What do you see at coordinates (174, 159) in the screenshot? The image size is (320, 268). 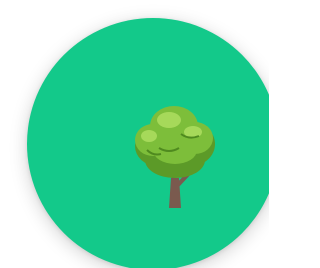 I see `deciduous-tree-icon` at bounding box center [174, 159].